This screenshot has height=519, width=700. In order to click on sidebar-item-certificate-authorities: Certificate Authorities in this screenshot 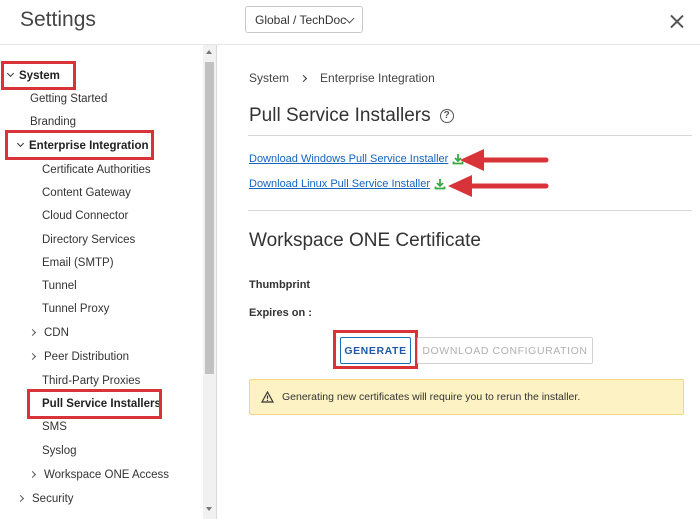, I will do `click(96, 170)`.